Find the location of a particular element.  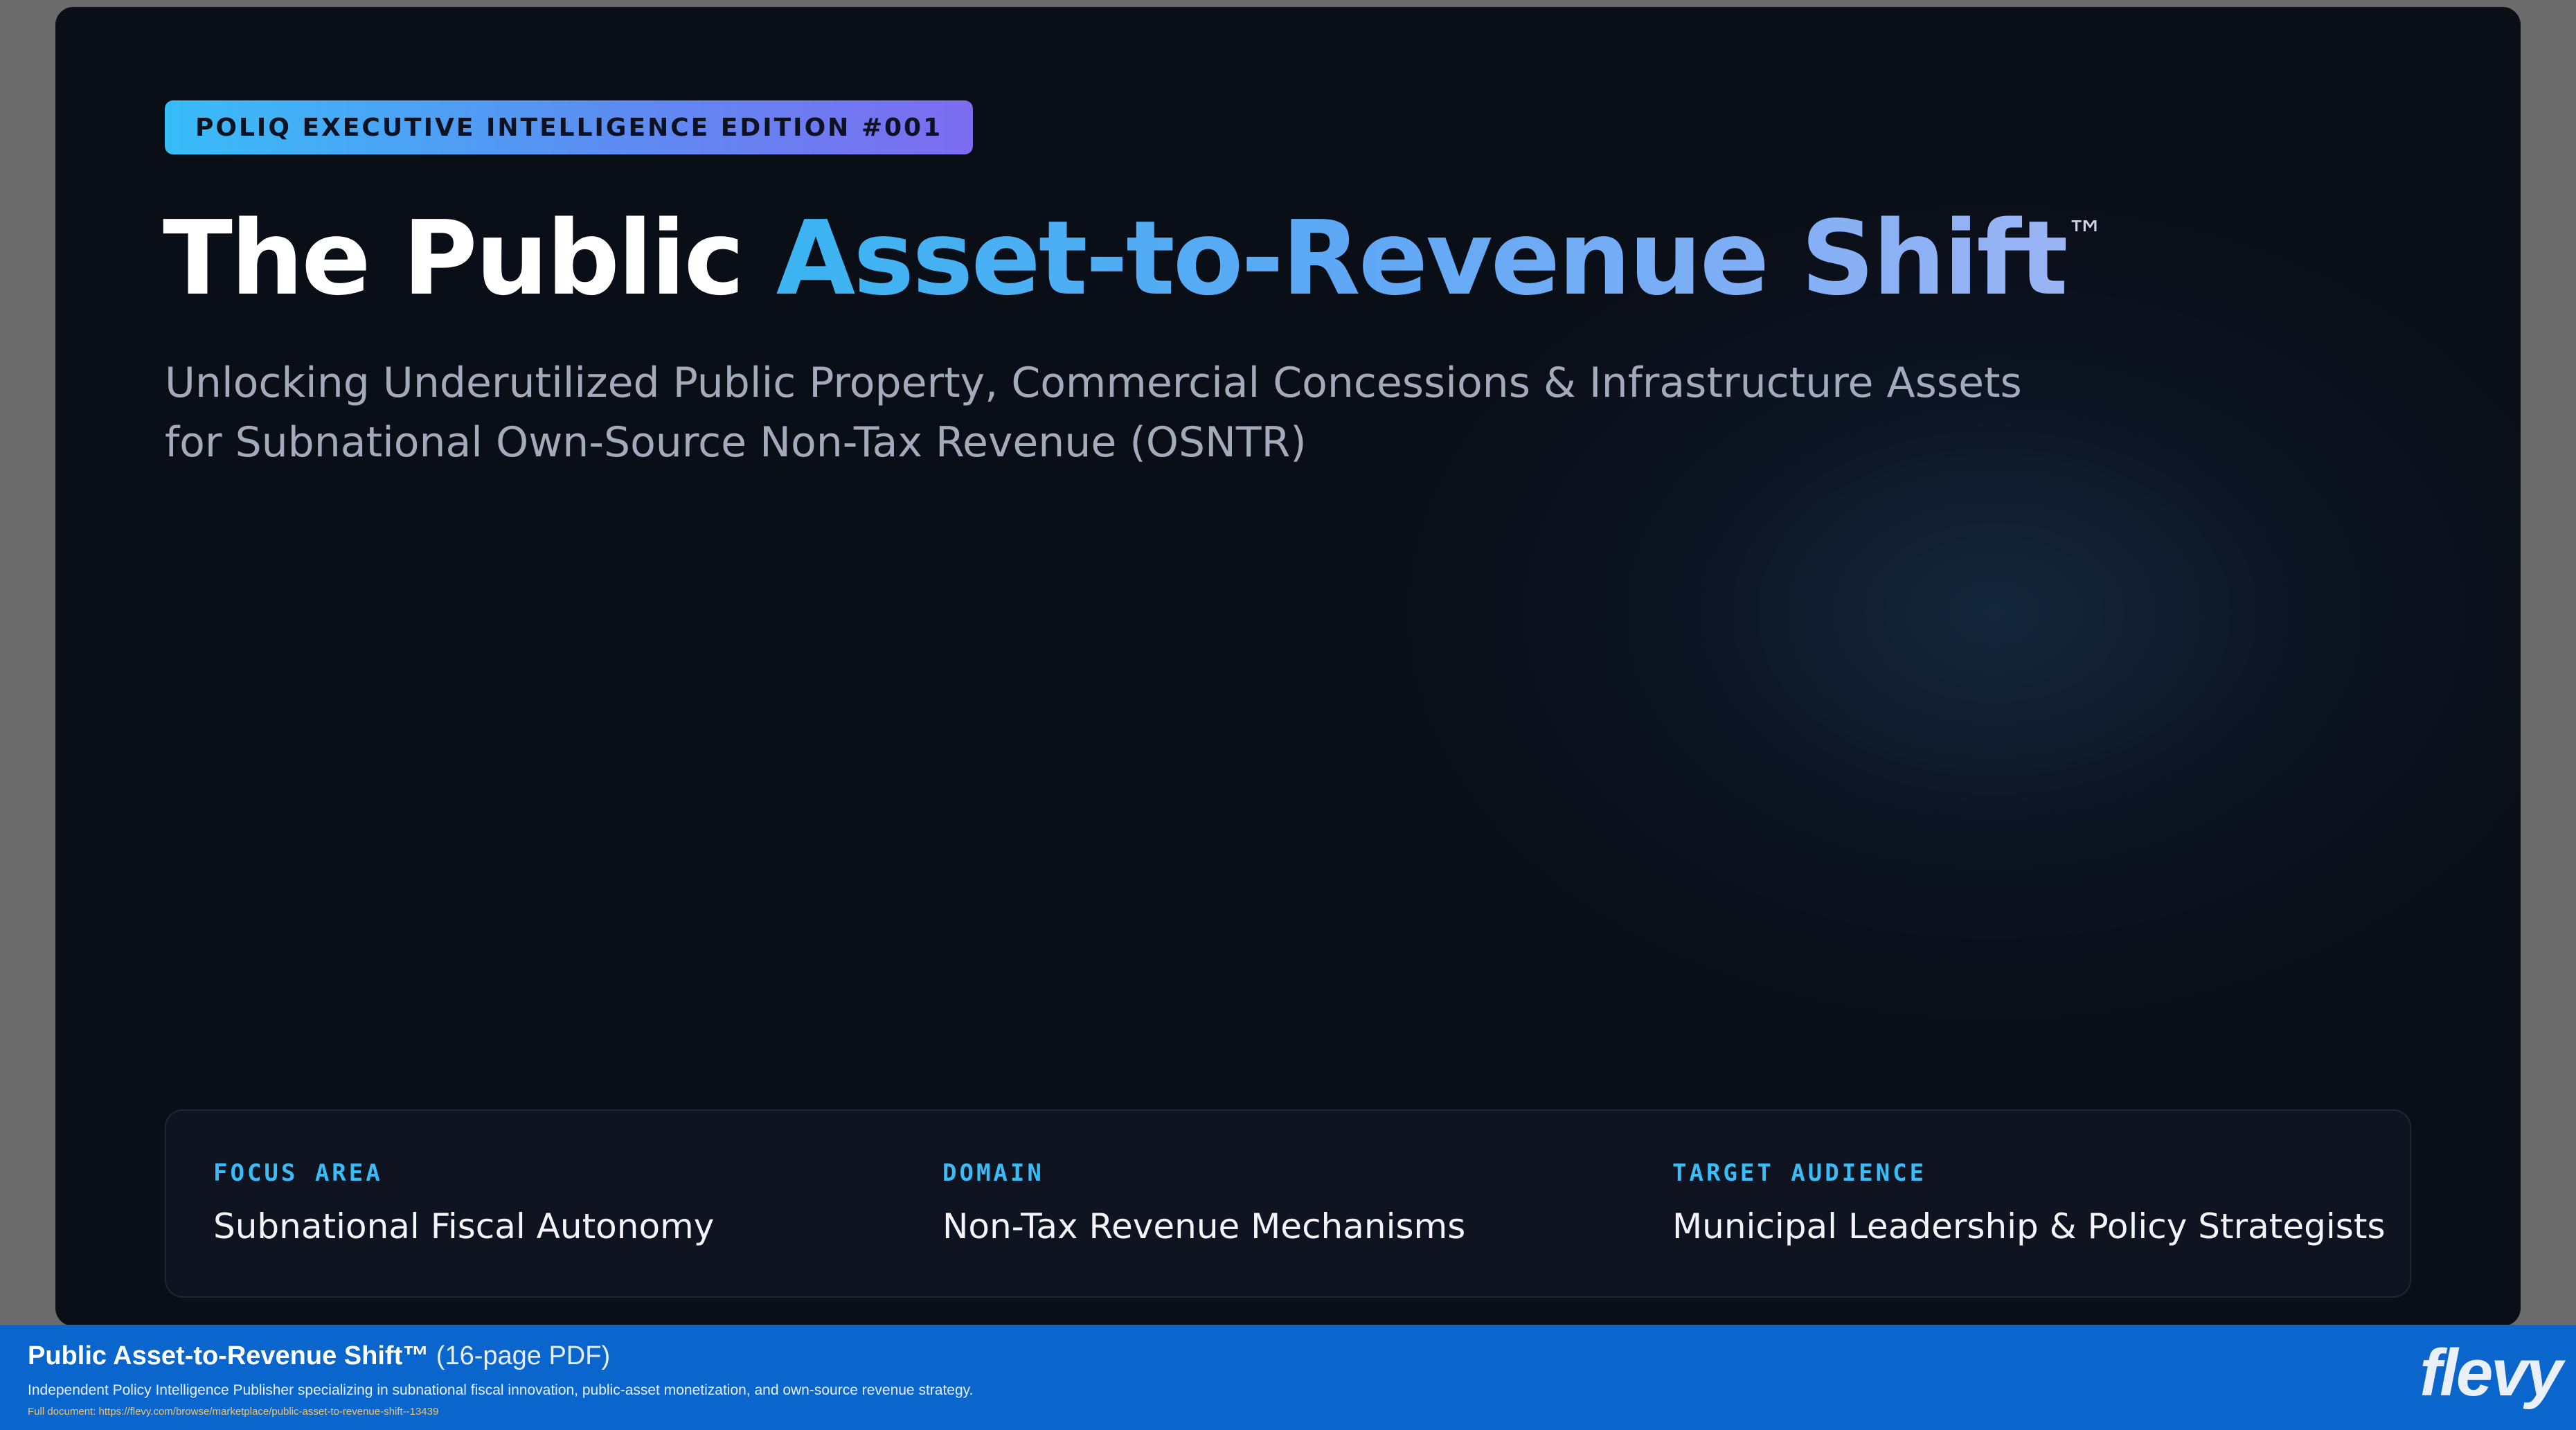

info-domain: DOMAIN Non-Tax Revenue Mechanisms is located at coordinates (1204, 1202).